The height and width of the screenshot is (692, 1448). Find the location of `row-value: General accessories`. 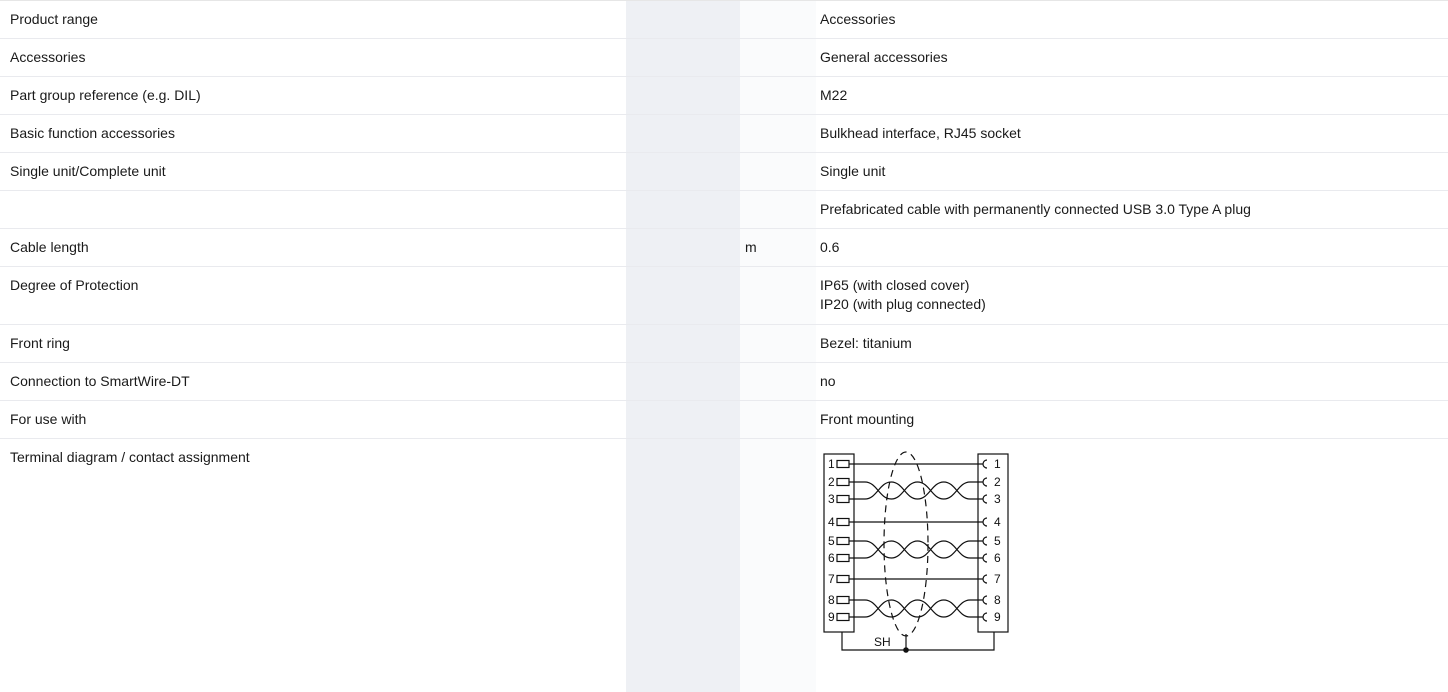

row-value: General accessories is located at coordinates (884, 57).